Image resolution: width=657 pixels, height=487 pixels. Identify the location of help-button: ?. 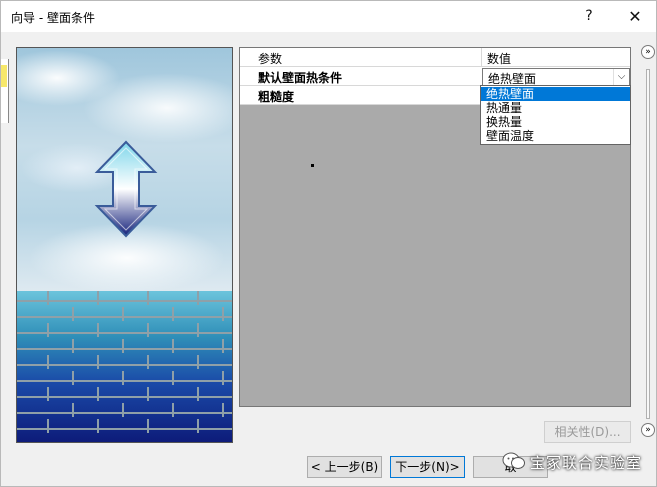
(589, 16).